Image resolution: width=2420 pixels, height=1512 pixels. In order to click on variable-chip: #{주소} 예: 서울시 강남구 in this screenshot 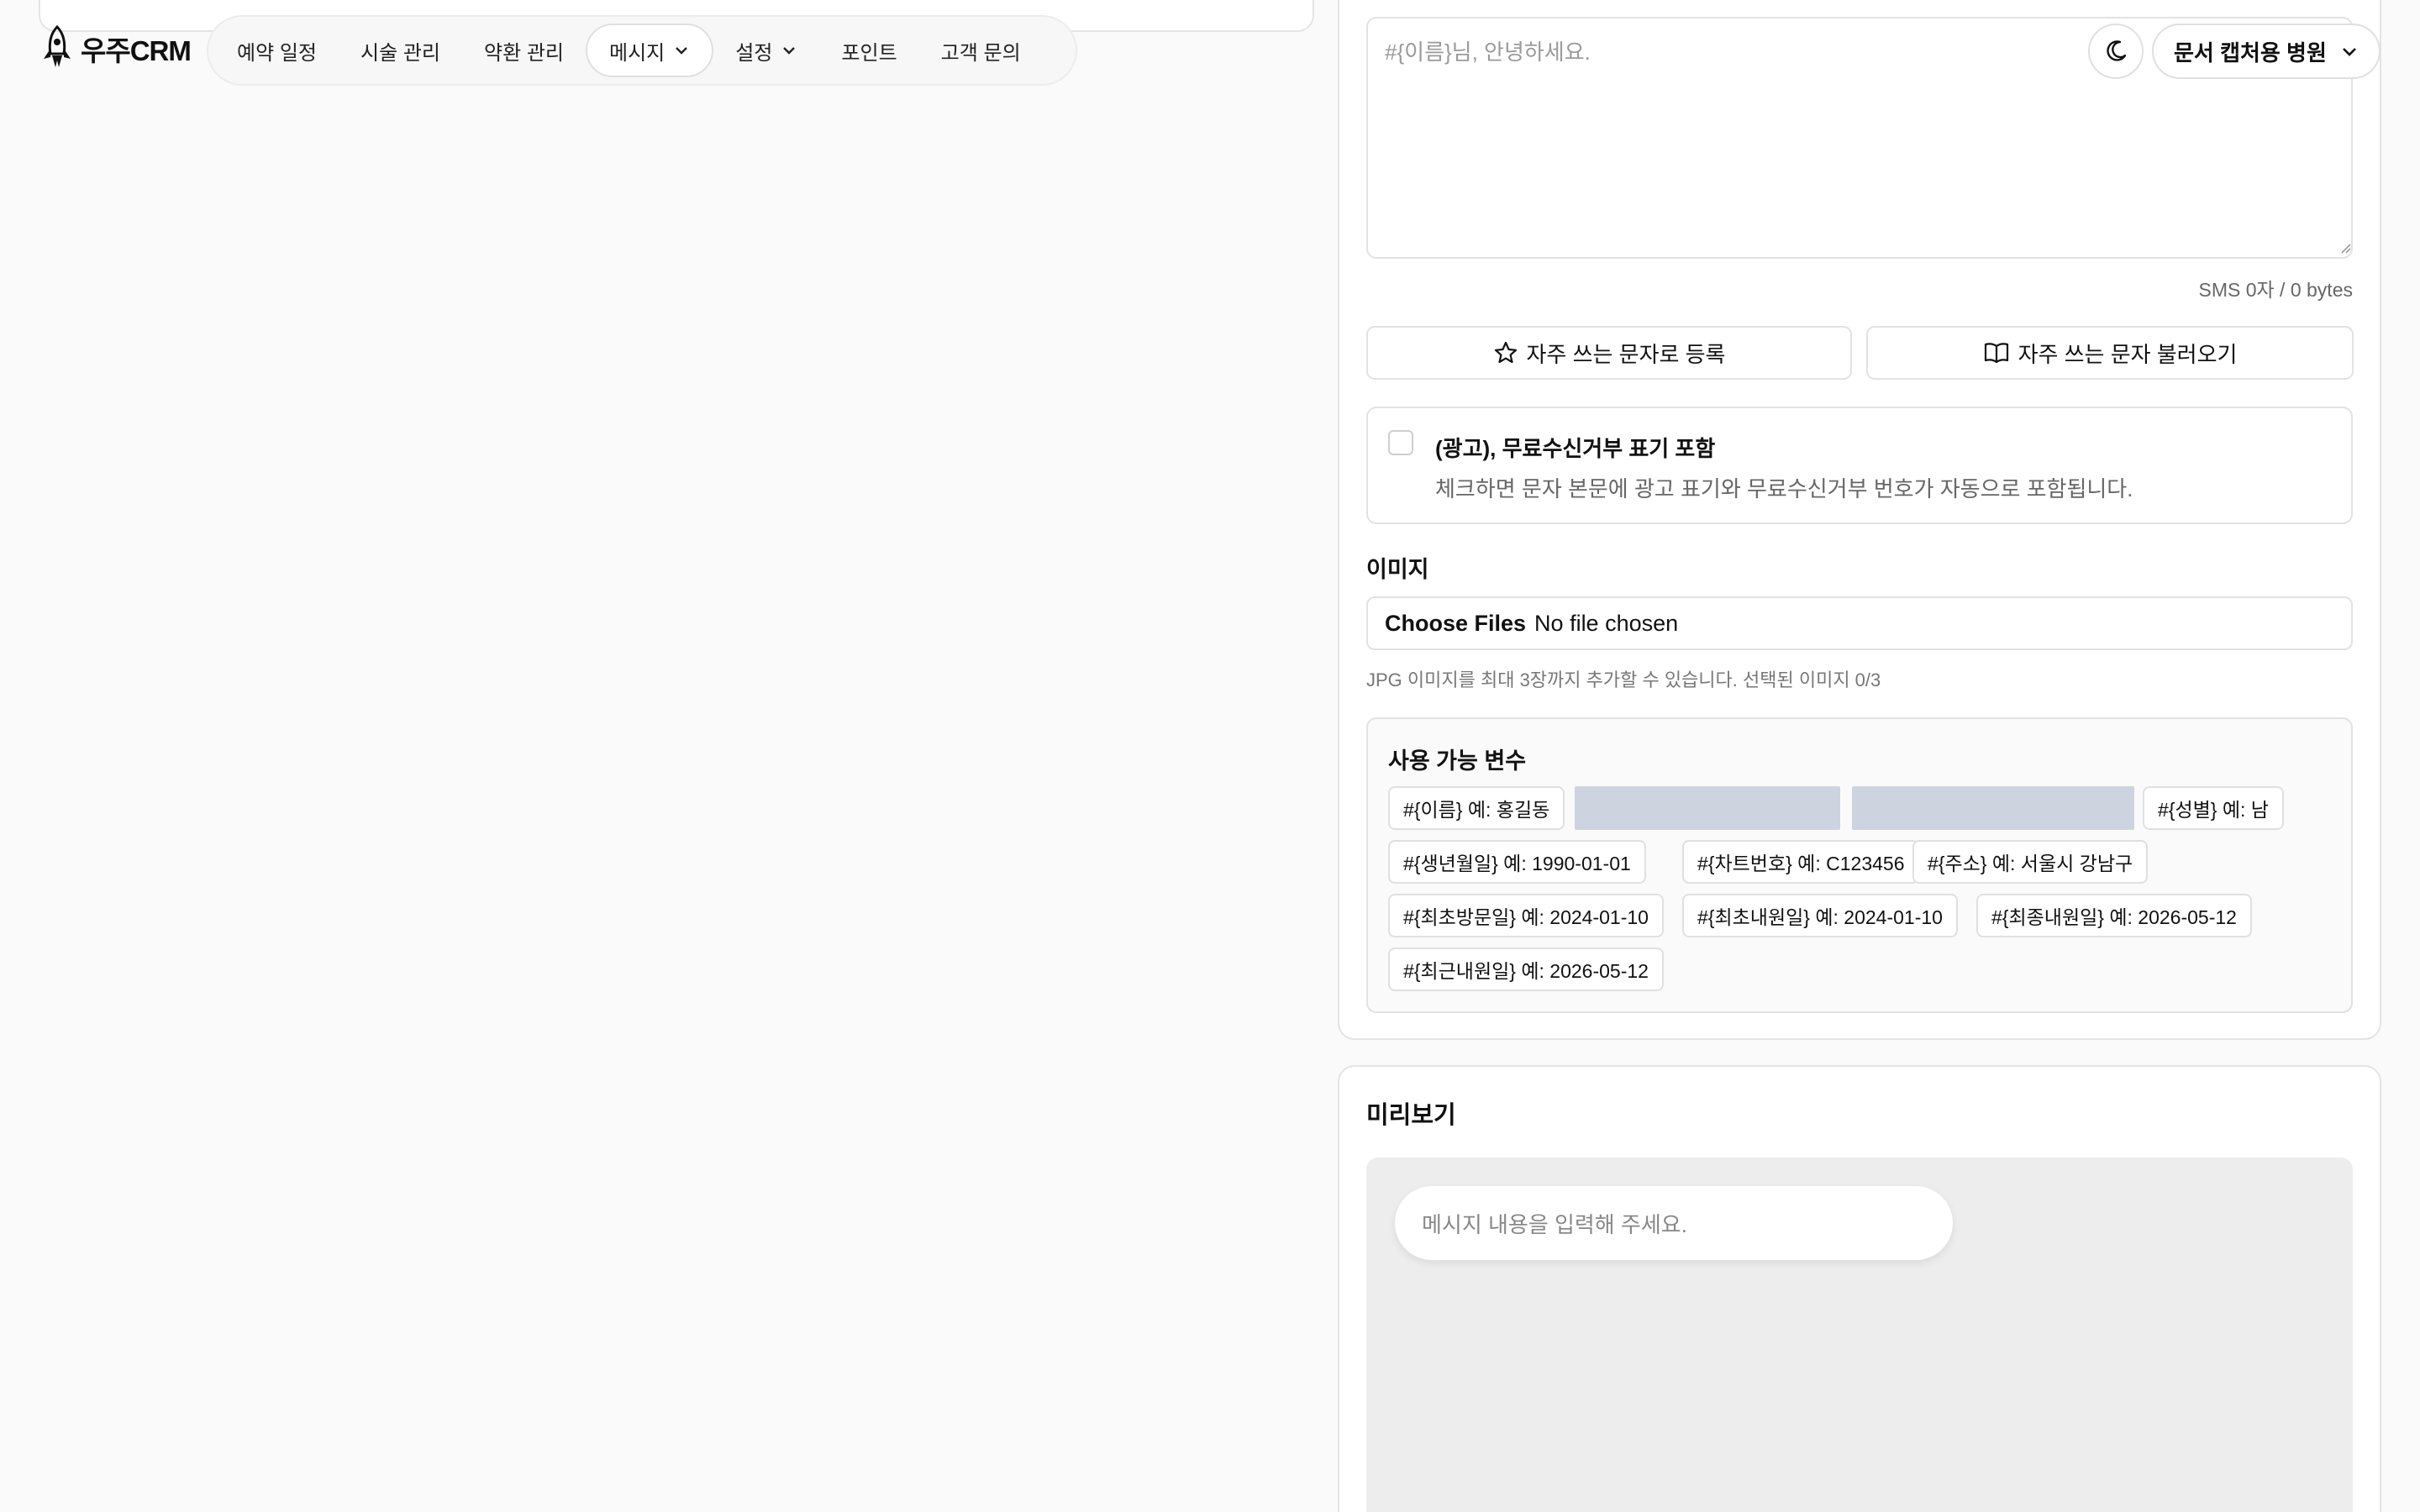, I will do `click(2031, 862)`.